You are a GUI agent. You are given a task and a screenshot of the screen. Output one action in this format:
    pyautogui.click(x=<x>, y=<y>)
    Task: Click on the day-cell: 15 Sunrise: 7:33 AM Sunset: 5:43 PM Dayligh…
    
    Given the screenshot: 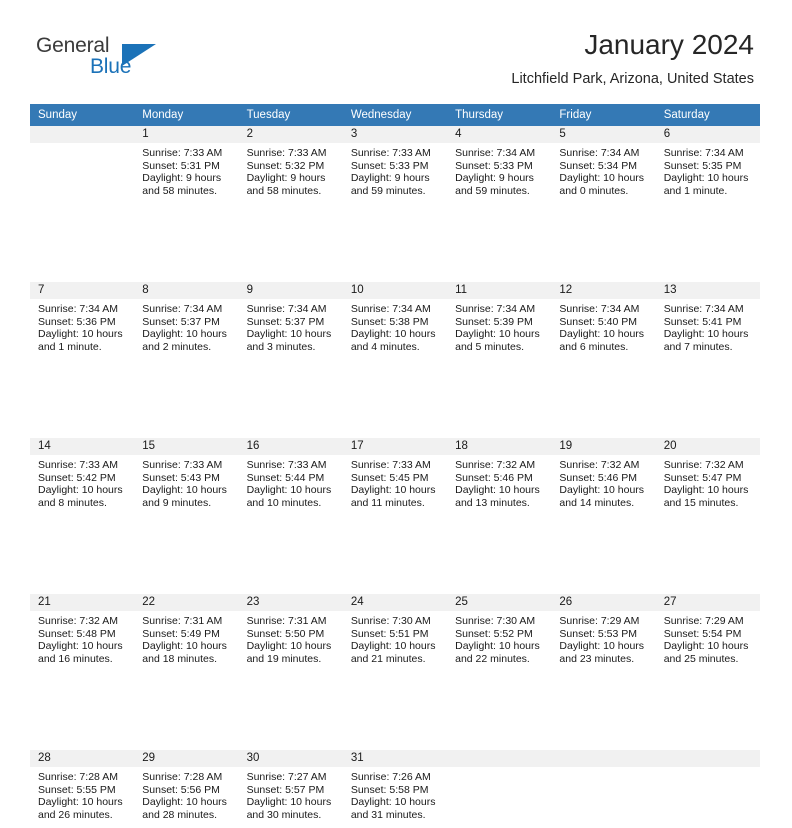 What is the action you would take?
    pyautogui.click(x=186, y=477)
    